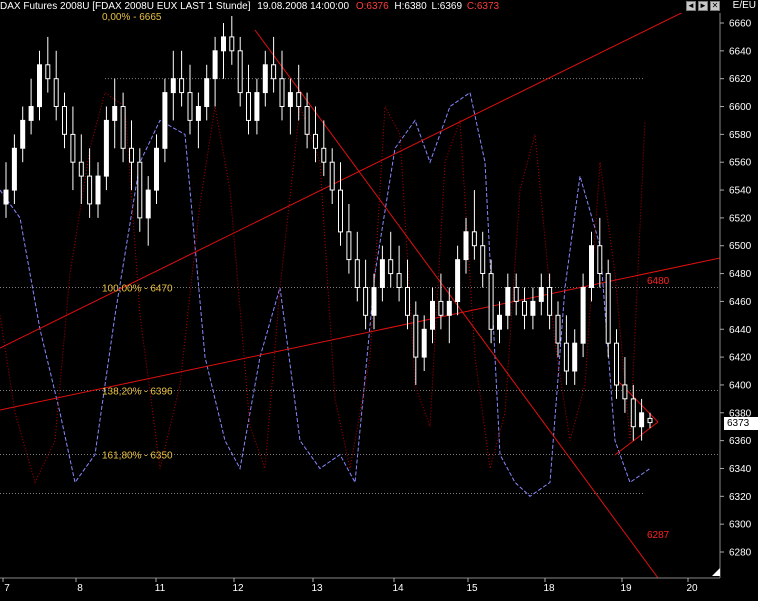  Describe the element at coordinates (549, 588) in the screenshot. I see `x-tick-label: 18` at that location.